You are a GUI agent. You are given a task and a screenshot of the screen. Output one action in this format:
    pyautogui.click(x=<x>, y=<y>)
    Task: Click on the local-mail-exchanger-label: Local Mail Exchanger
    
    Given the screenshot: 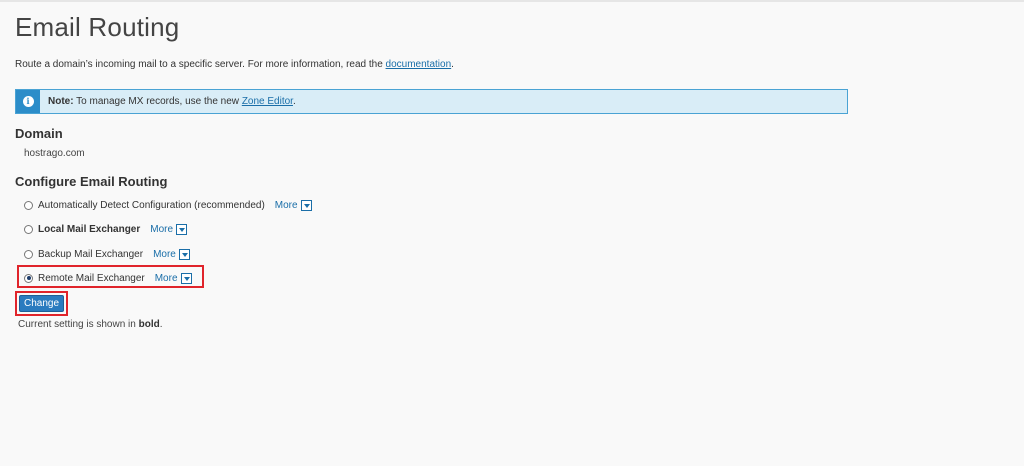 What is the action you would take?
    pyautogui.click(x=89, y=229)
    